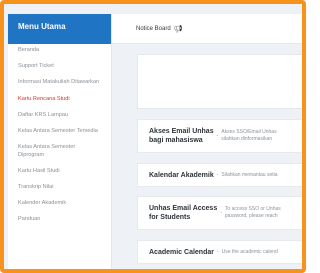 This screenshot has width=320, height=273. What do you see at coordinates (247, 139) in the screenshot?
I see `notice-card-desc: silahkan dinformasikan` at bounding box center [247, 139].